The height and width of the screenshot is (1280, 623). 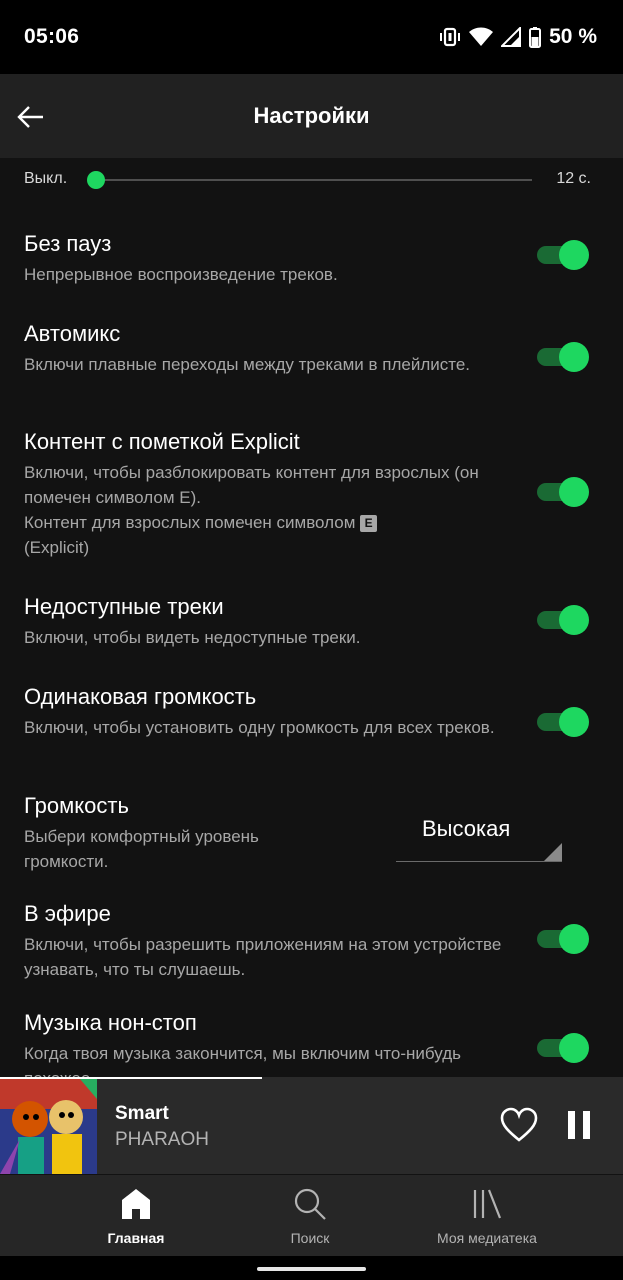 I want to click on autoplay-toggle, so click(x=563, y=1048).